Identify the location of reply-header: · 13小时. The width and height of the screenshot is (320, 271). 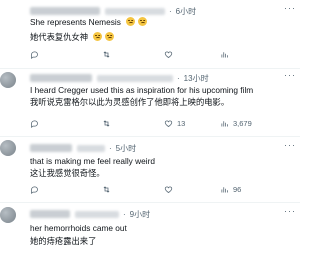
(119, 78).